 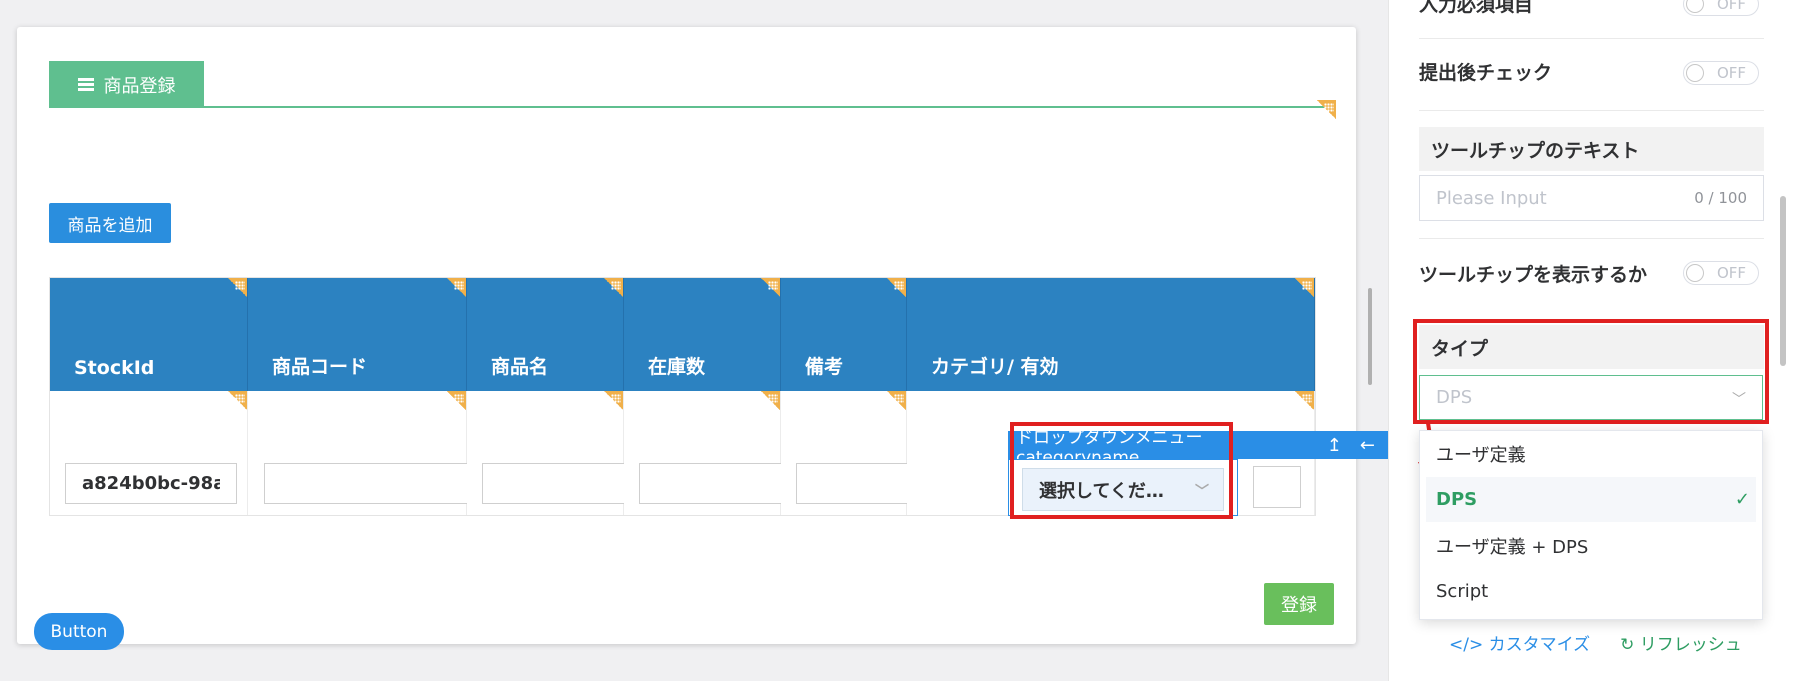 I want to click on tooltip-text-header: ツールチップのテキスト, so click(x=1591, y=149).